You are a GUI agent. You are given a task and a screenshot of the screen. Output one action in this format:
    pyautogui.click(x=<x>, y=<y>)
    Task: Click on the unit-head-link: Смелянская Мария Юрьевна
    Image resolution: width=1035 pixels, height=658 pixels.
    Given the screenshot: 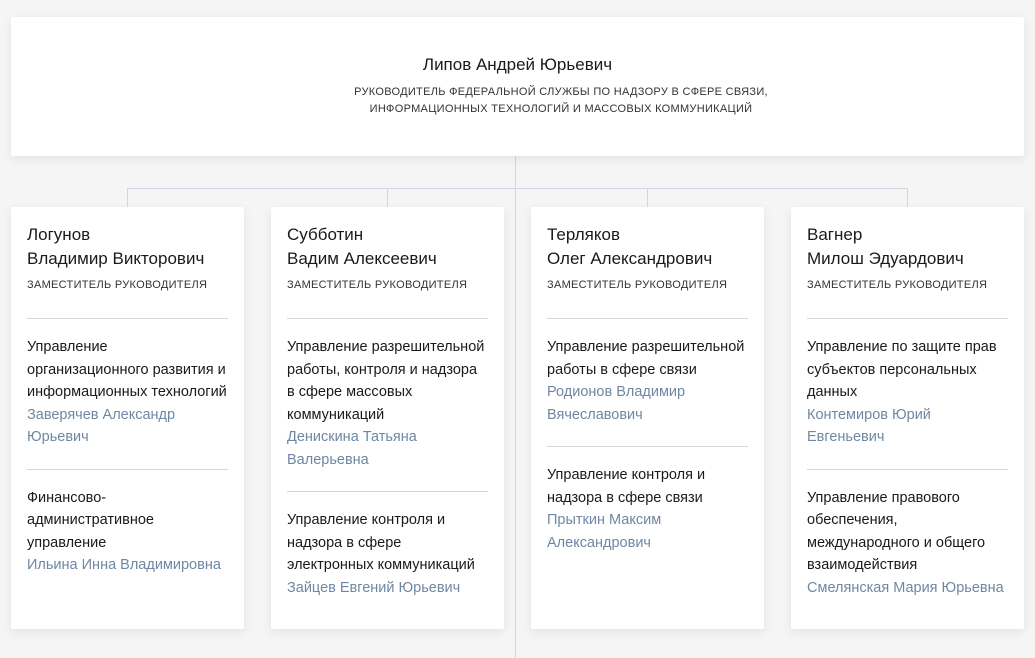 What is the action you would take?
    pyautogui.click(x=907, y=588)
    